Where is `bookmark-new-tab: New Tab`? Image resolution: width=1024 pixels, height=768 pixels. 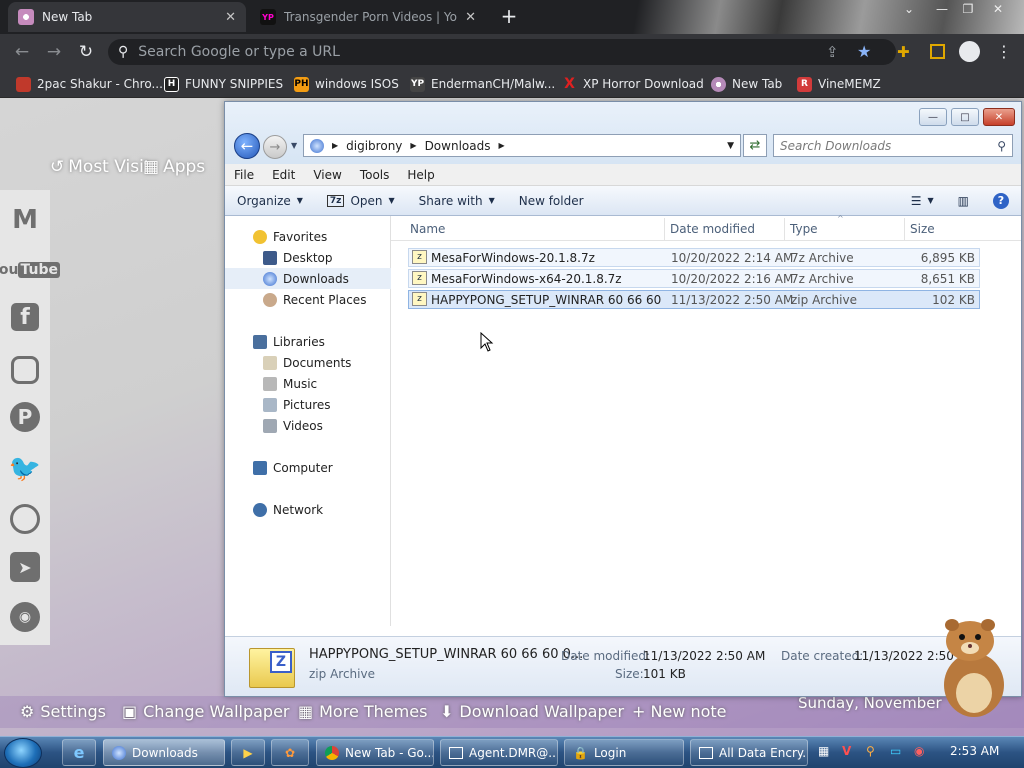 bookmark-new-tab: New Tab is located at coordinates (746, 84).